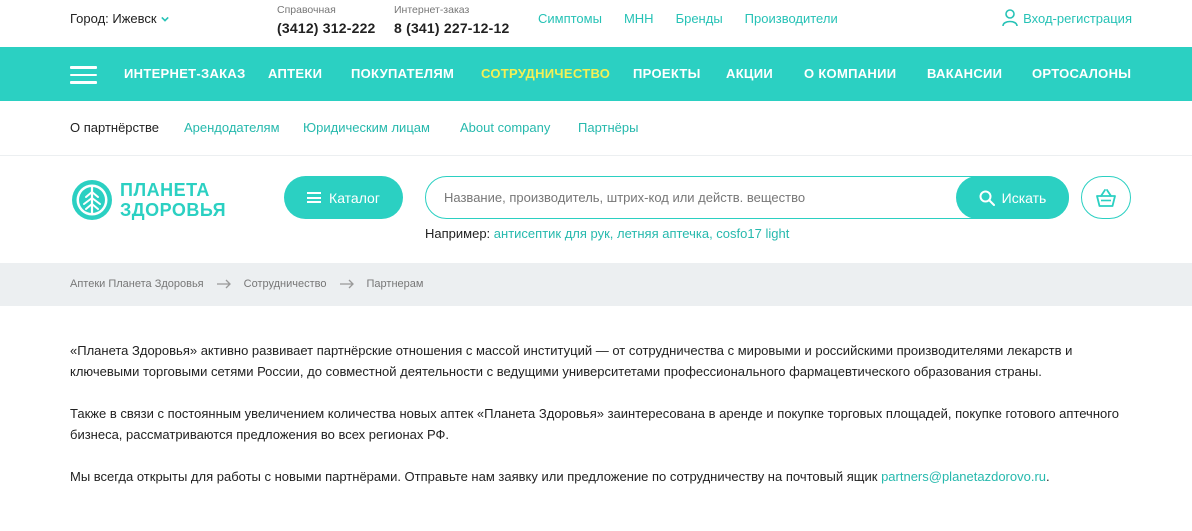 This screenshot has width=1192, height=531. I want to click on catalog-button: Каталог, so click(343, 197).